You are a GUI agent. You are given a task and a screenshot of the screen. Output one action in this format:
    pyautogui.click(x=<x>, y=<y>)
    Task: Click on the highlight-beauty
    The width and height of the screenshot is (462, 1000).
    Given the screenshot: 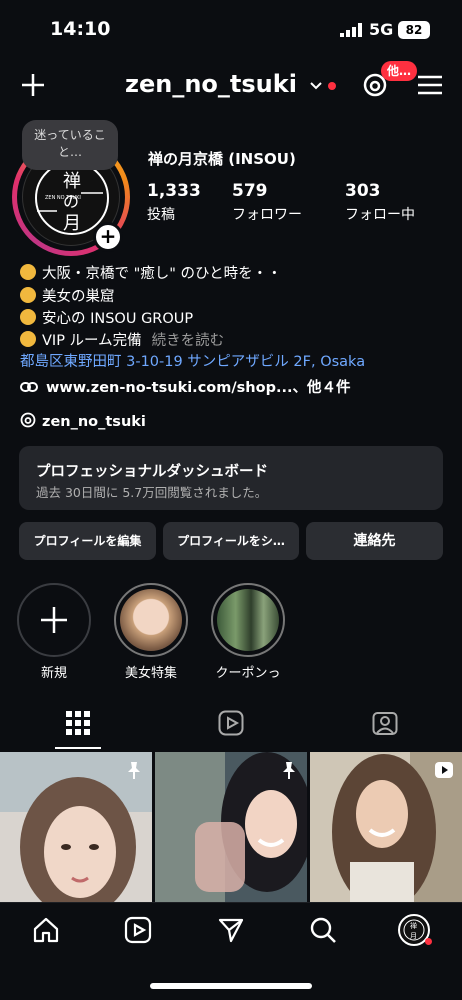 What is the action you would take?
    pyautogui.click(x=151, y=620)
    